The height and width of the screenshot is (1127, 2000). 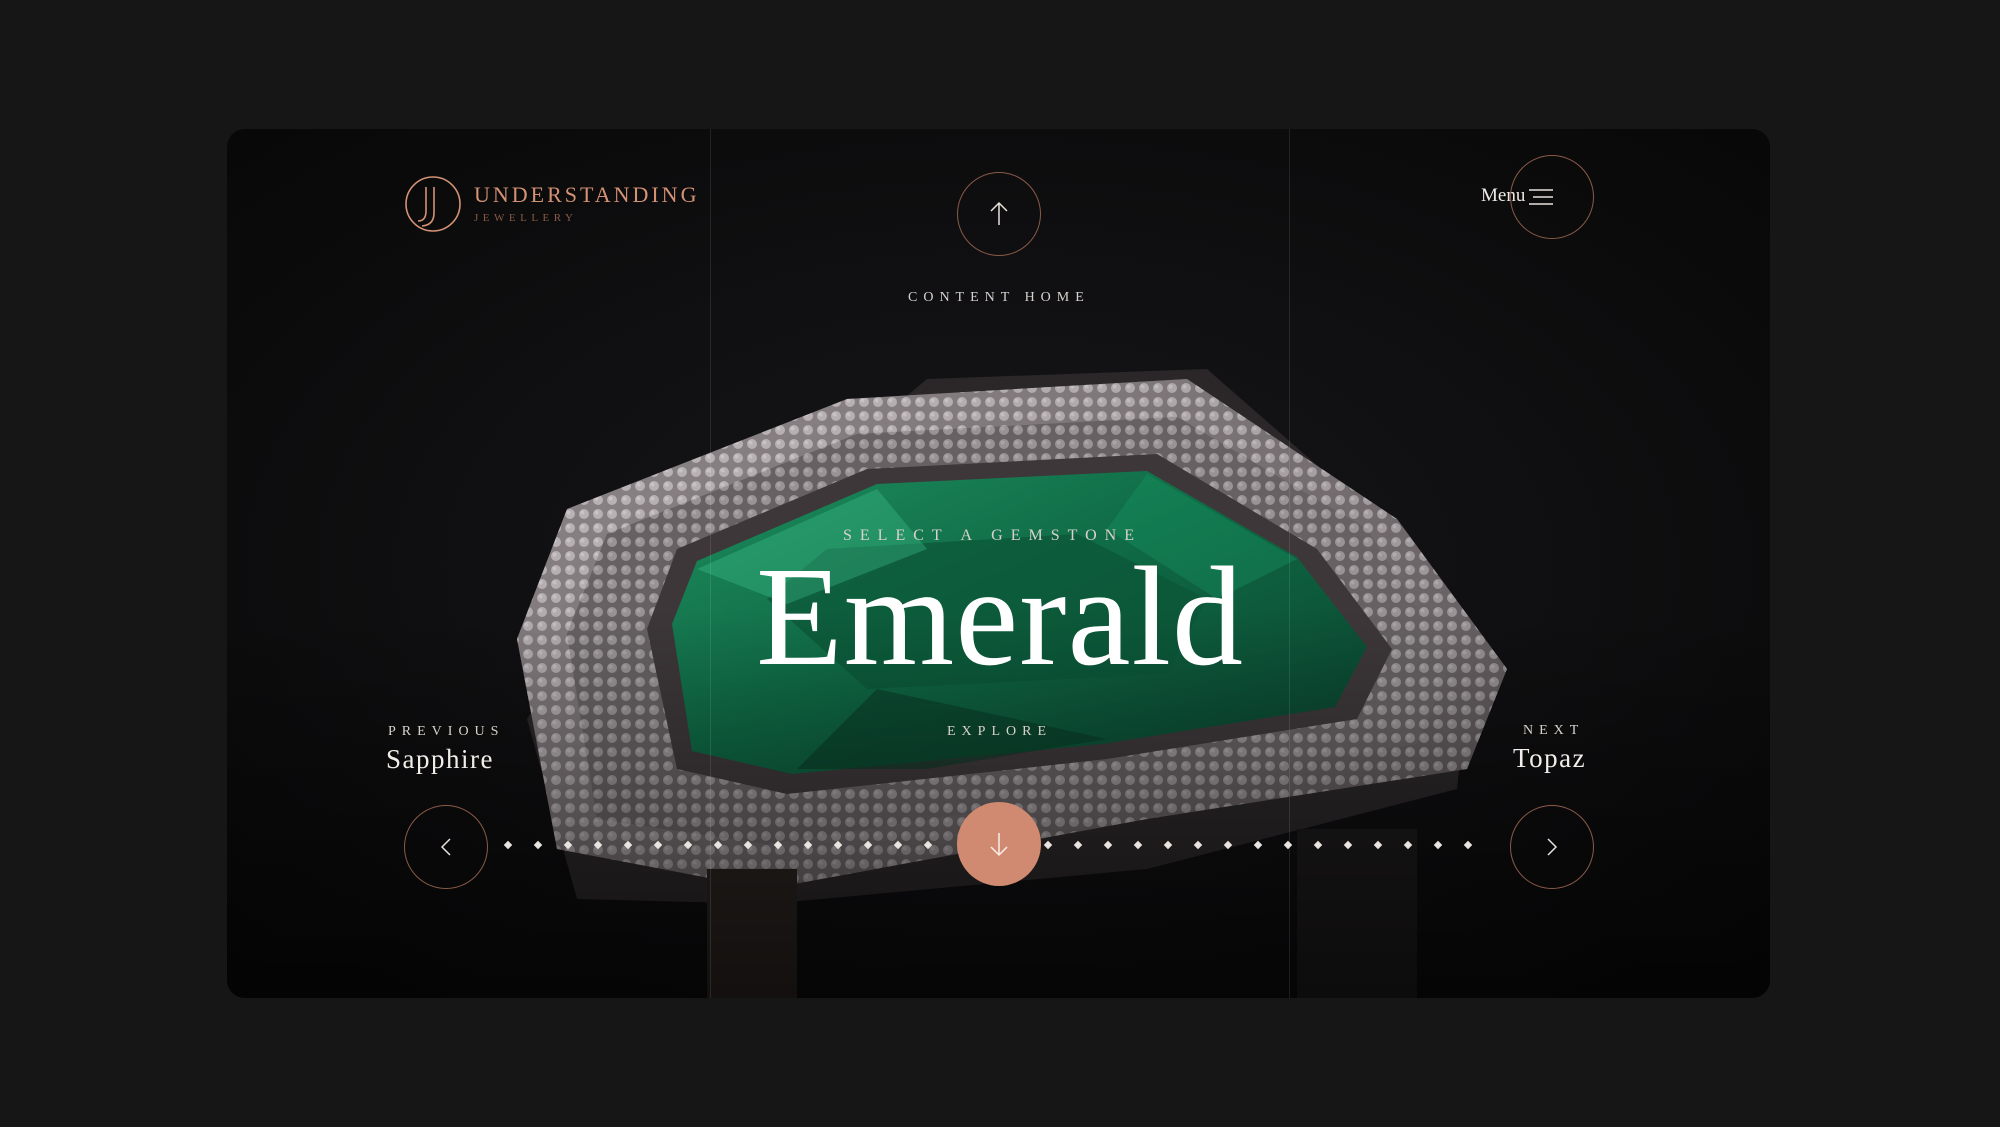 What do you see at coordinates (1549, 758) in the screenshot?
I see `next-gemstone-name: Topaz` at bounding box center [1549, 758].